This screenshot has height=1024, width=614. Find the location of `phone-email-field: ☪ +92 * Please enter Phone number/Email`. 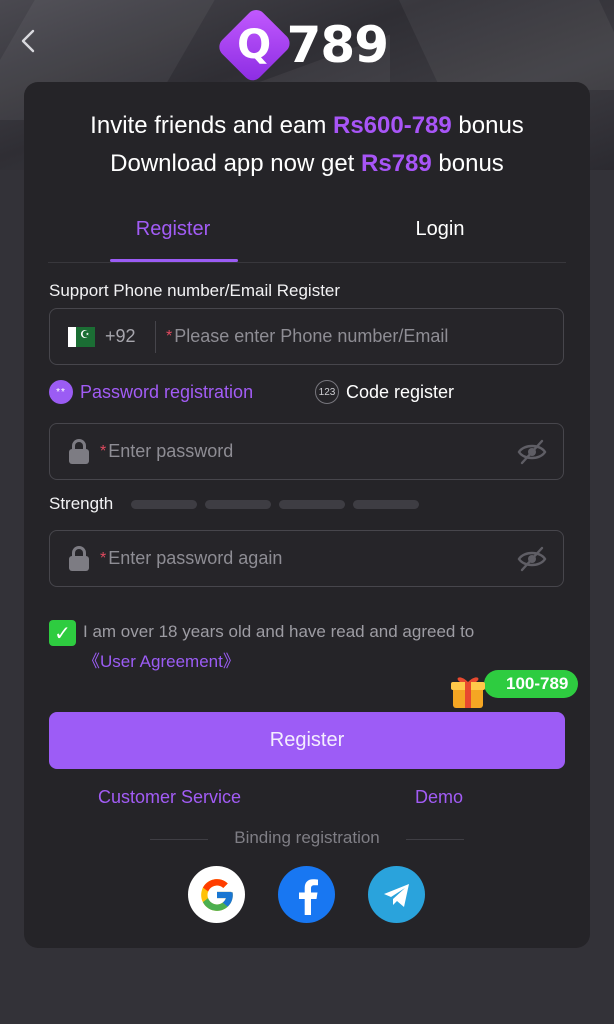

phone-email-field: ☪ +92 * Please enter Phone number/Email is located at coordinates (306, 336).